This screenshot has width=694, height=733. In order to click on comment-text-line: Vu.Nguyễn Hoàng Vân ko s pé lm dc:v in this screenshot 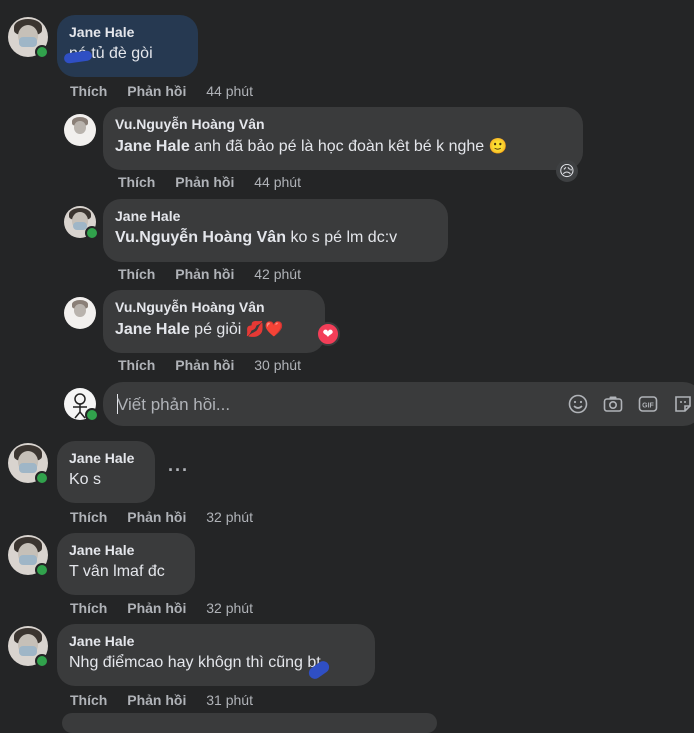, I will do `click(275, 238)`.